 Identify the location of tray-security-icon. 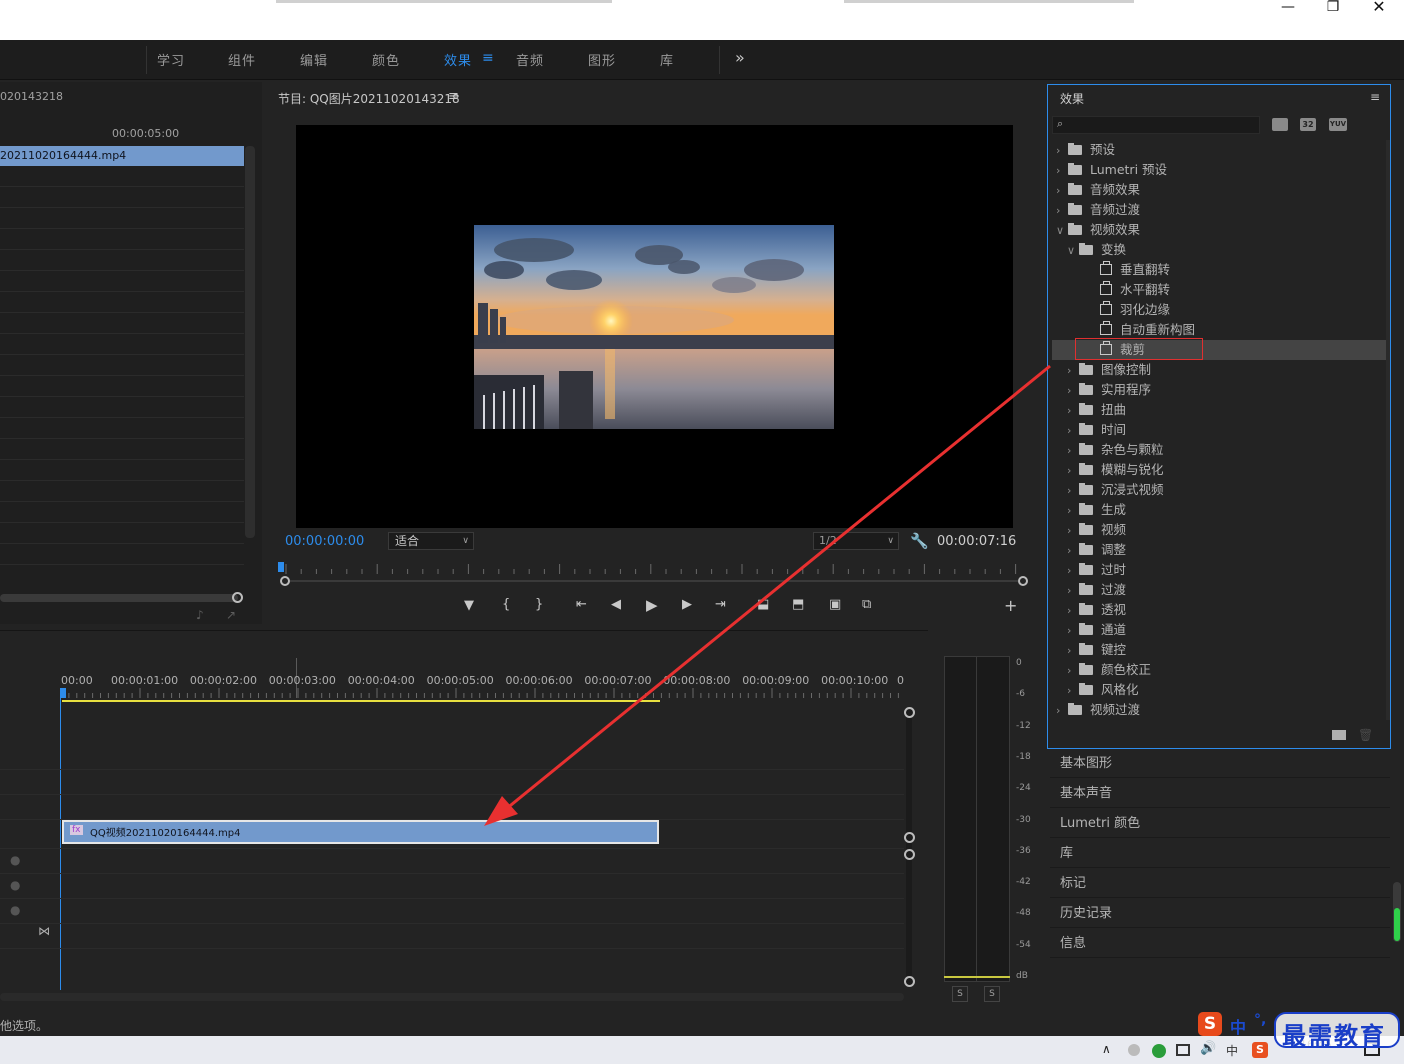
(1159, 1051).